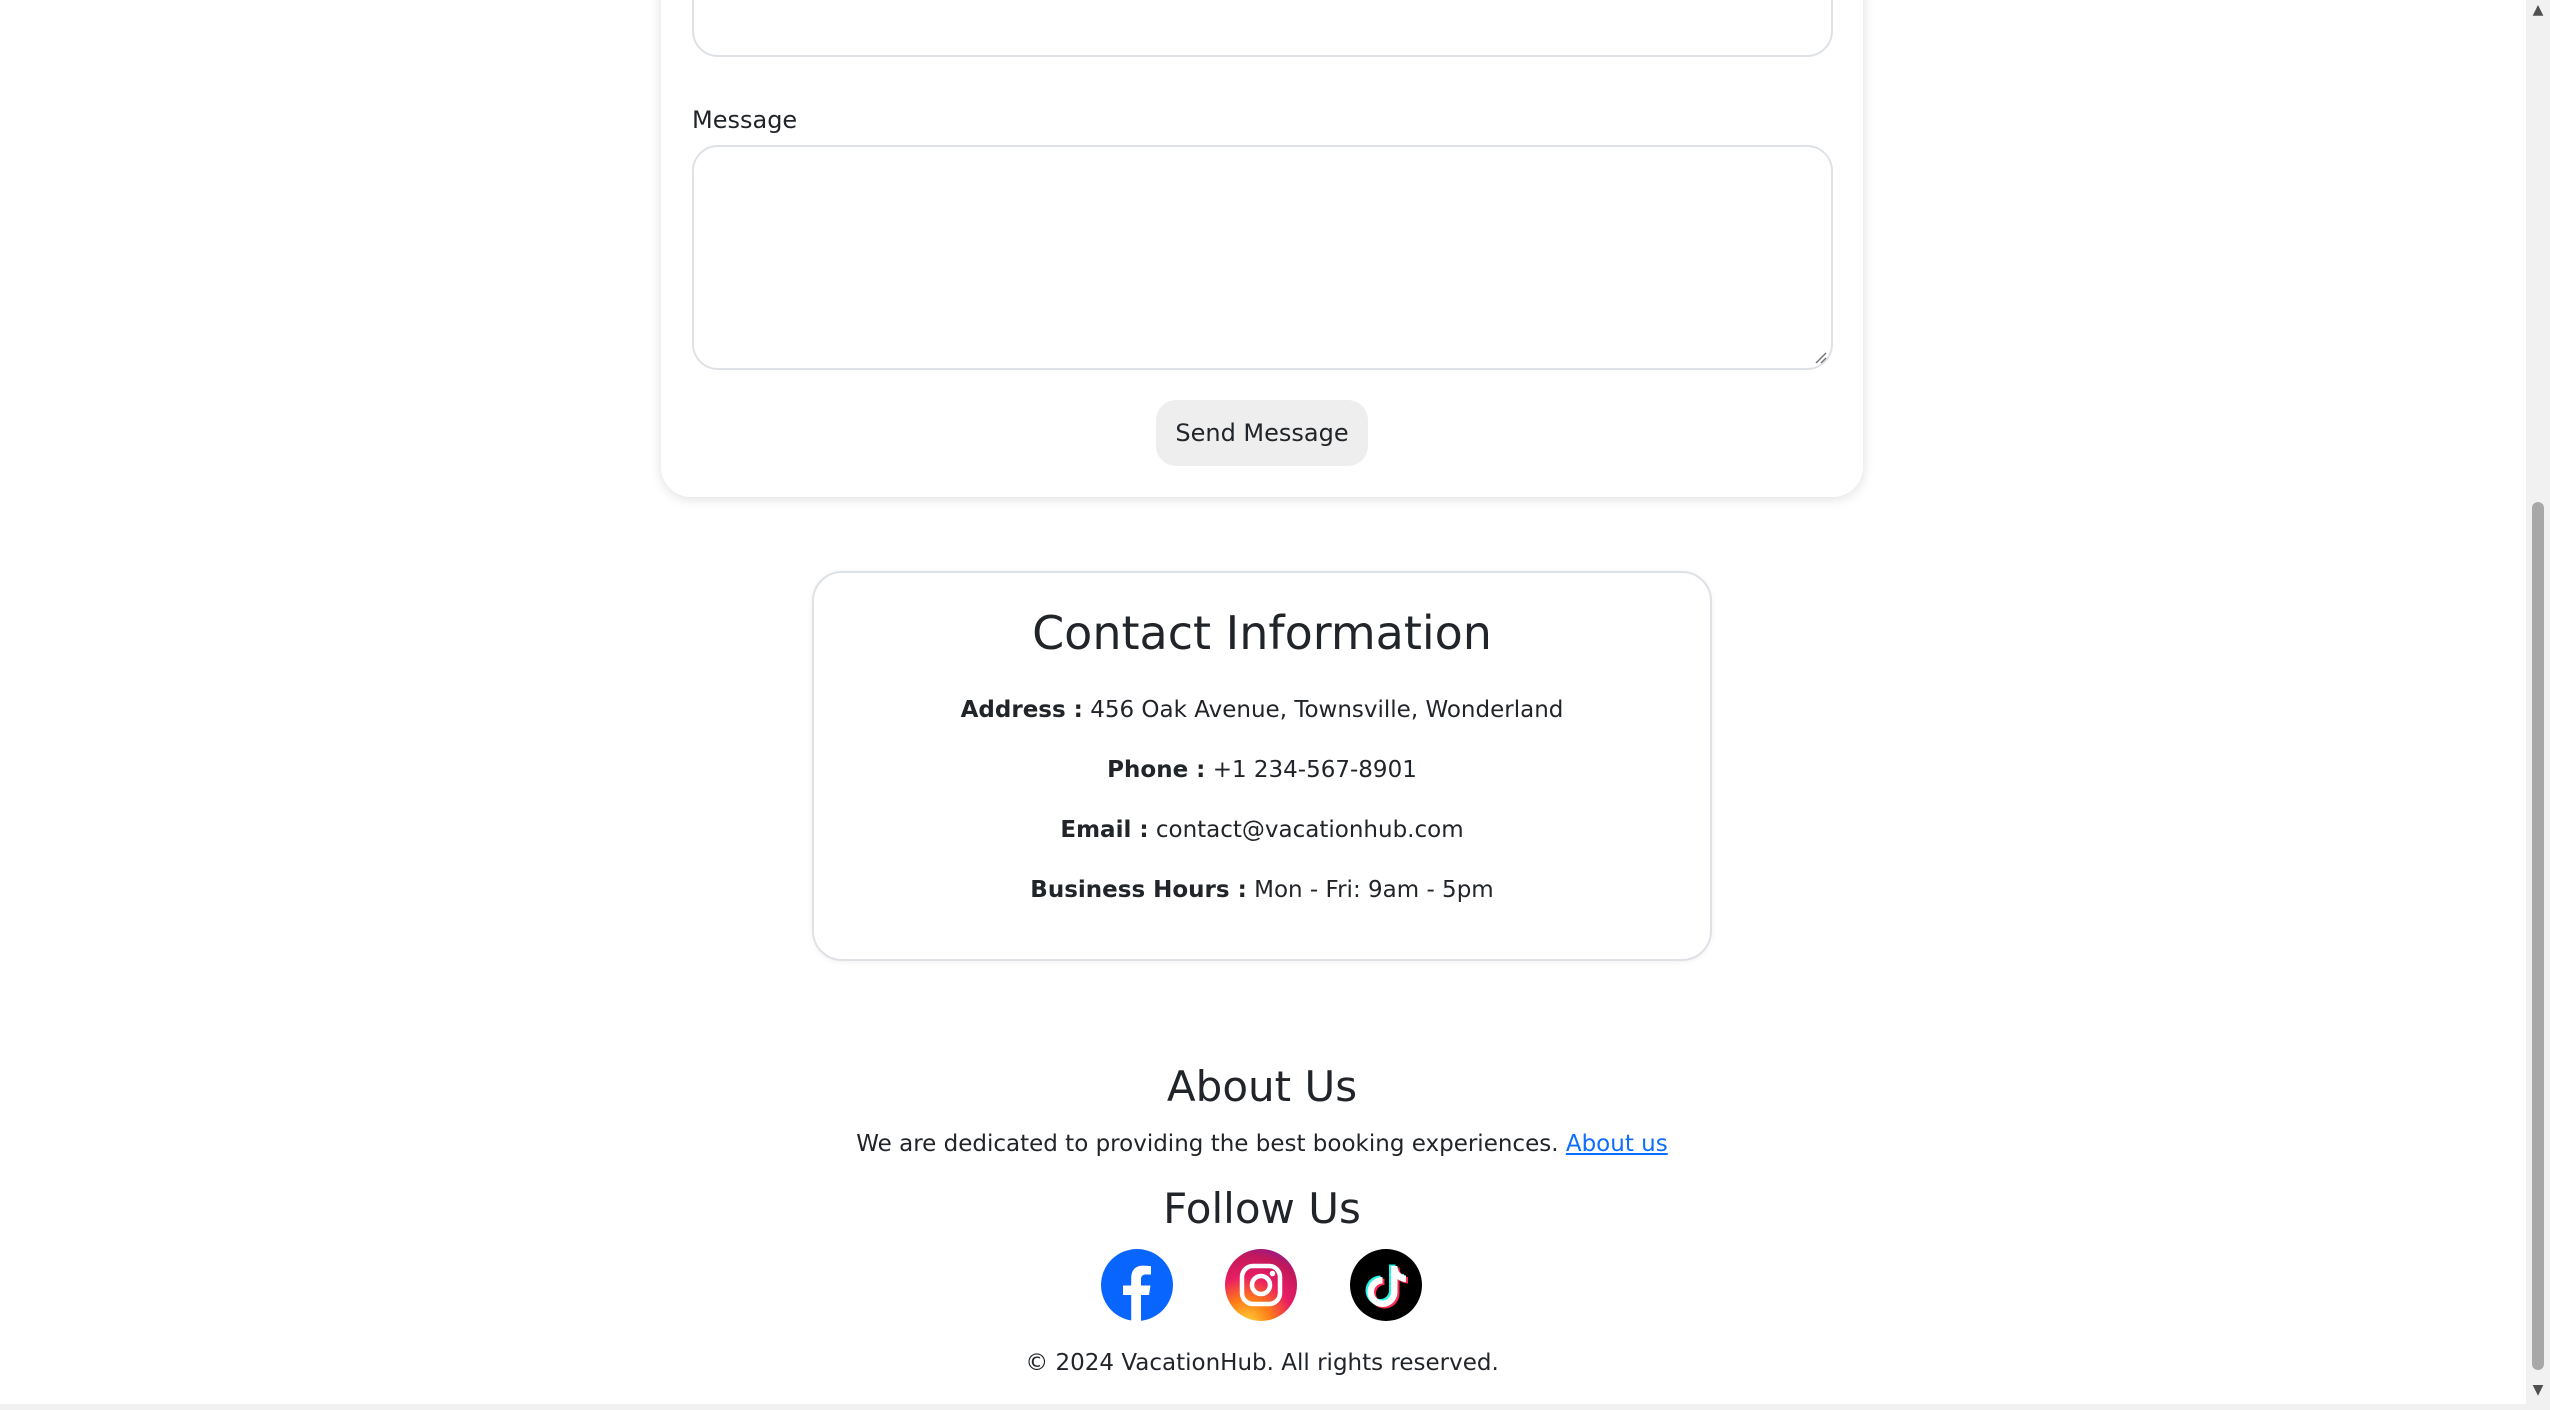 This screenshot has width=2550, height=1410. What do you see at coordinates (1262, 1086) in the screenshot?
I see `about-us-title: About Us` at bounding box center [1262, 1086].